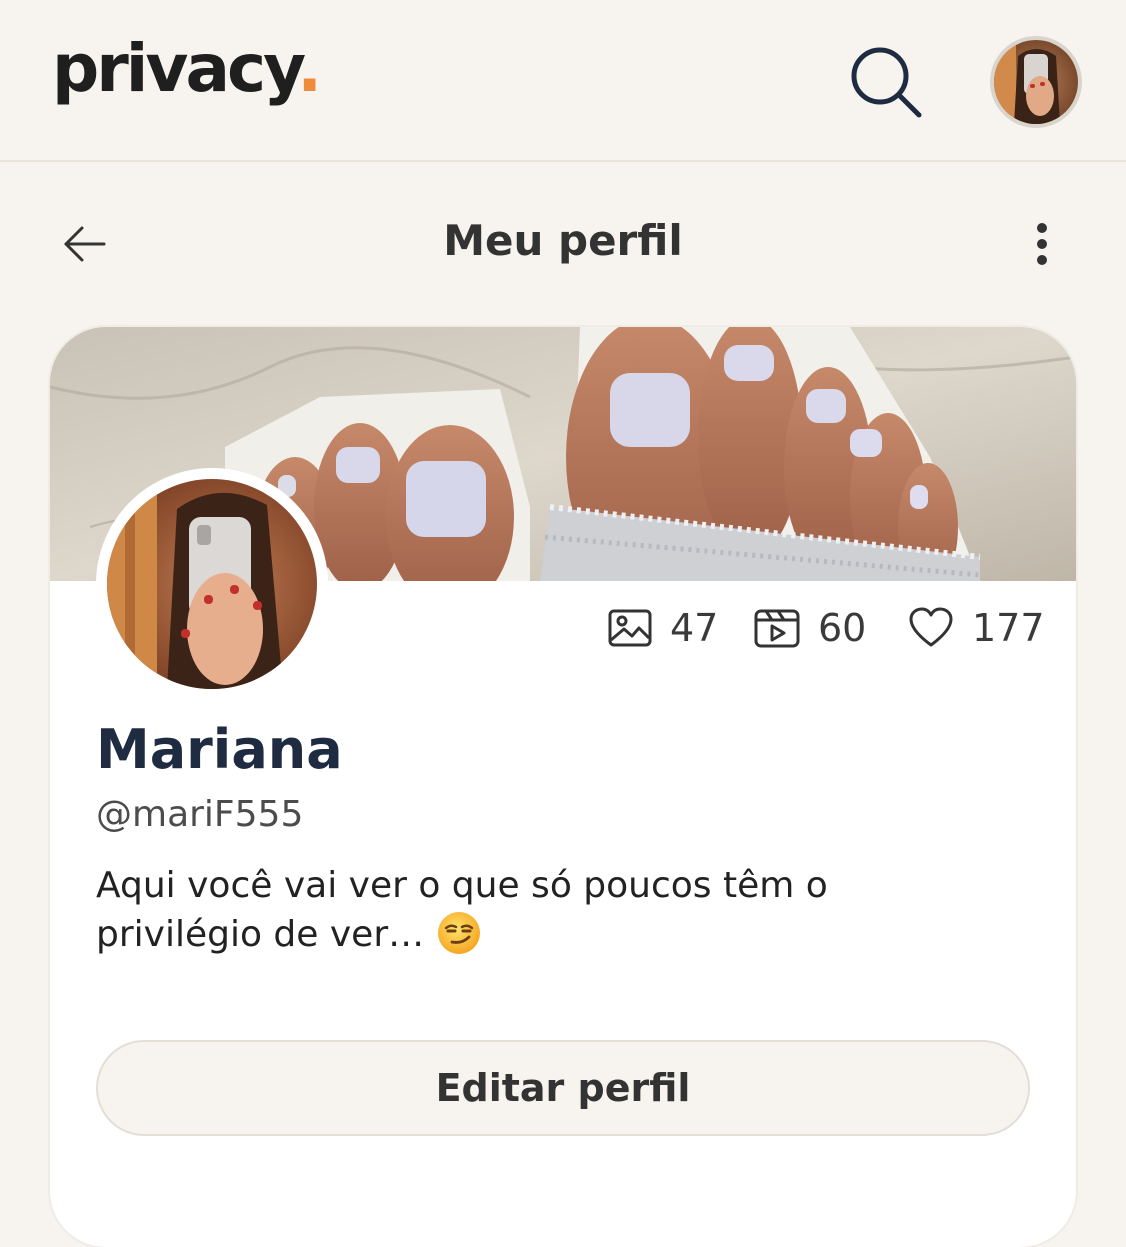 This screenshot has width=1126, height=1247. I want to click on edit-profile-button: Editar perfil, so click(563, 1088).